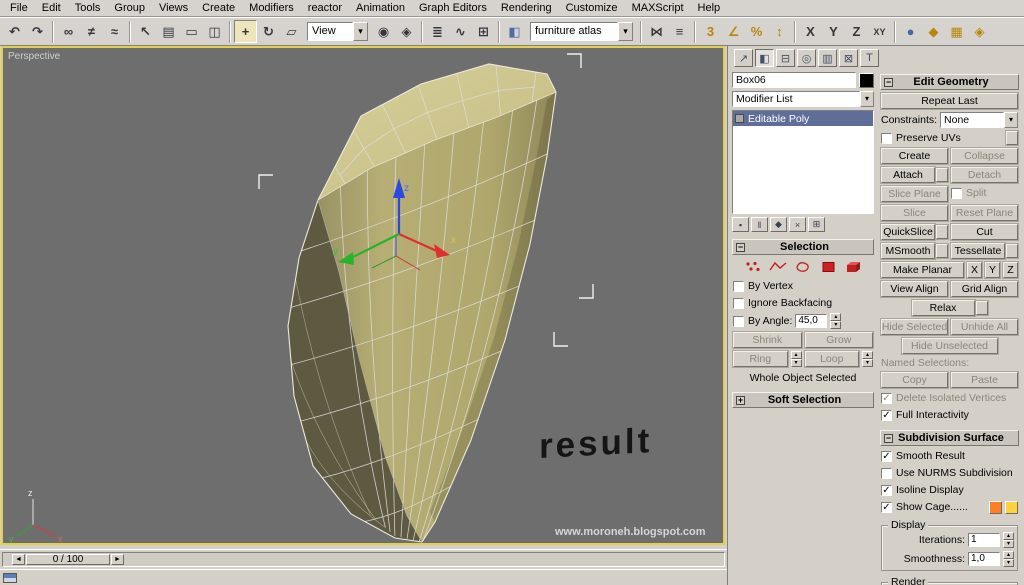 The height and width of the screenshot is (585, 1024). Describe the element at coordinates (743, 58) in the screenshot. I see `tab-create: ↗` at that location.